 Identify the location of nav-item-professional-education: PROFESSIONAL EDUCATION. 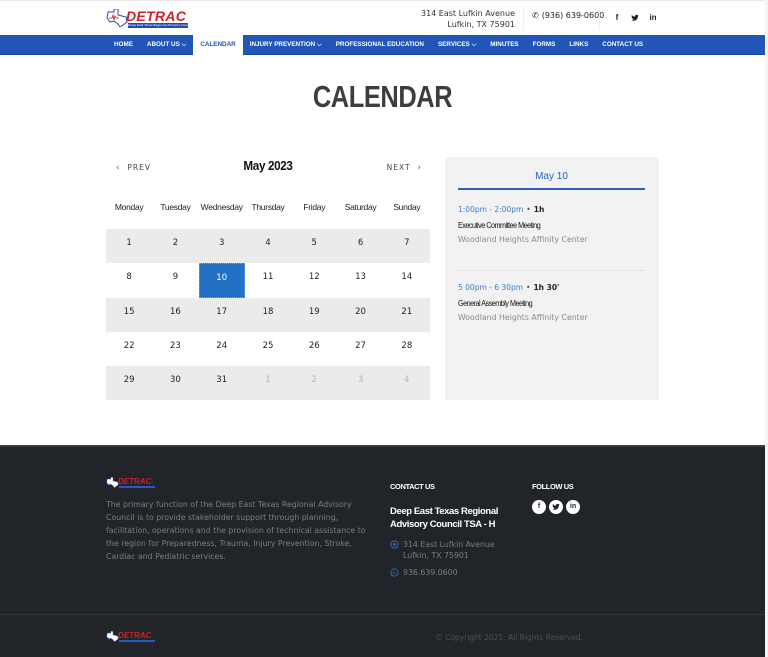
(380, 45).